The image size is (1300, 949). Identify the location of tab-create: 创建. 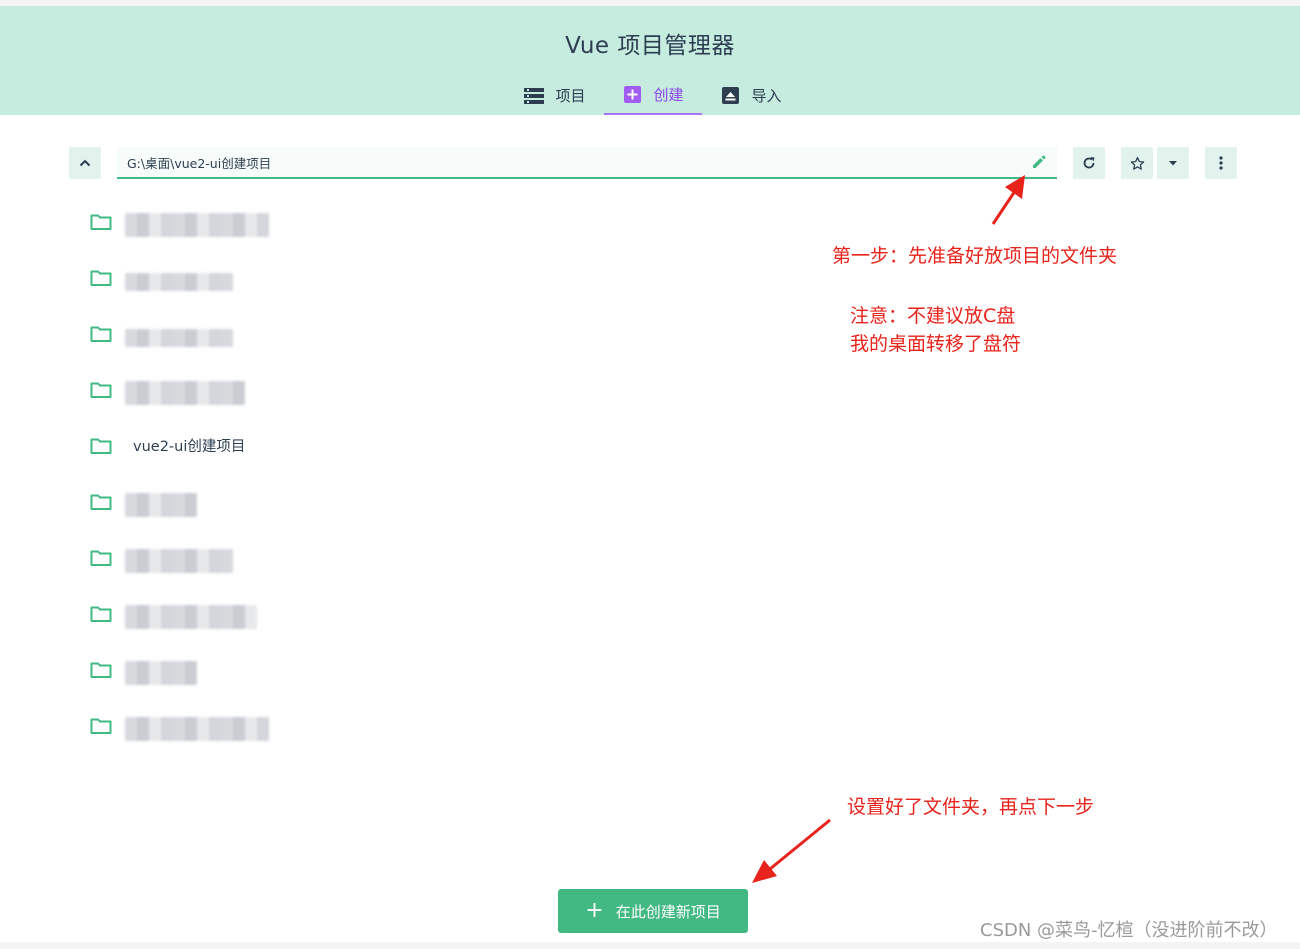
(653, 95).